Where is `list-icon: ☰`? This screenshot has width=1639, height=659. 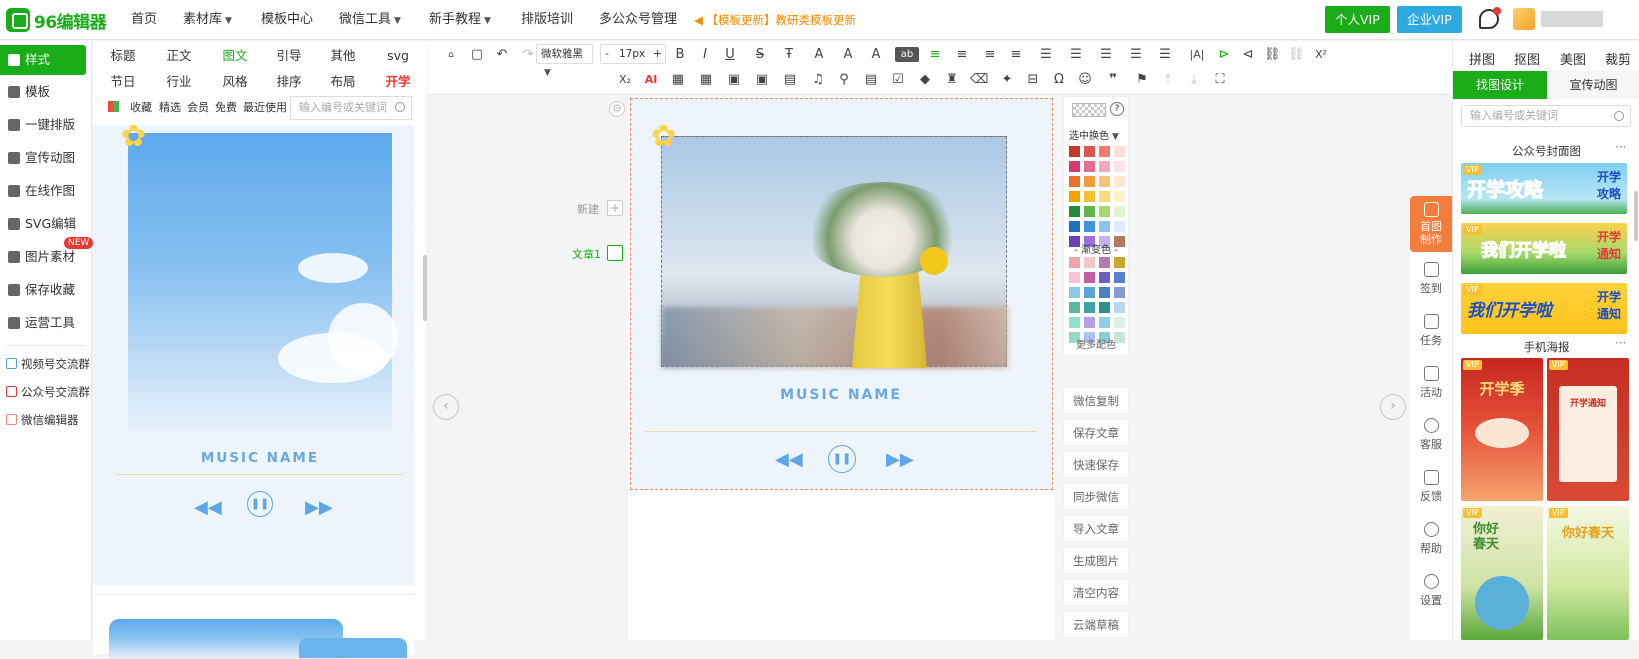
list-icon: ☰ is located at coordinates (1165, 55).